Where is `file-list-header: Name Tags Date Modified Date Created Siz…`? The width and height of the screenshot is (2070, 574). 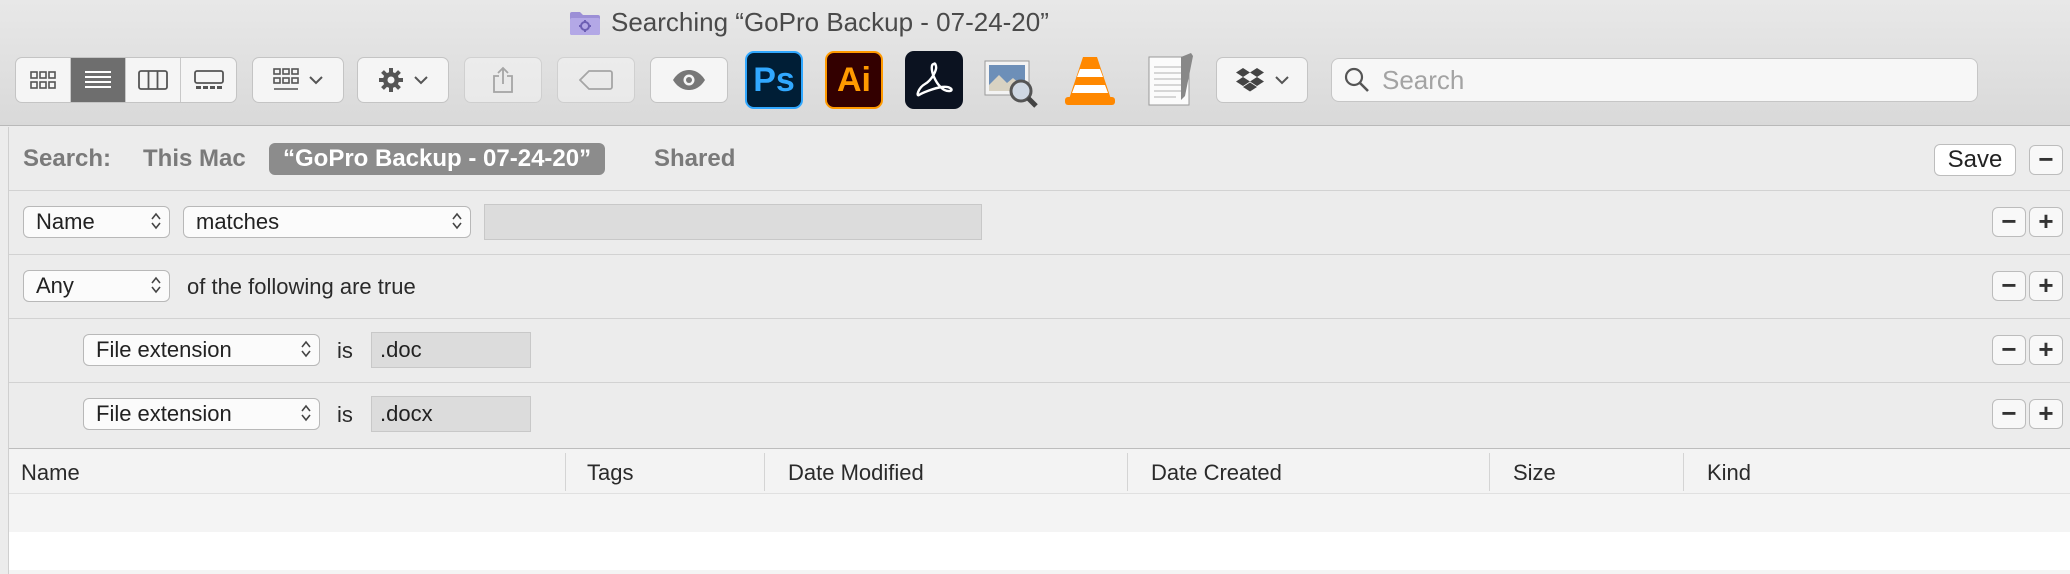
file-list-header: Name Tags Date Modified Date Created Siz… is located at coordinates (1039, 471).